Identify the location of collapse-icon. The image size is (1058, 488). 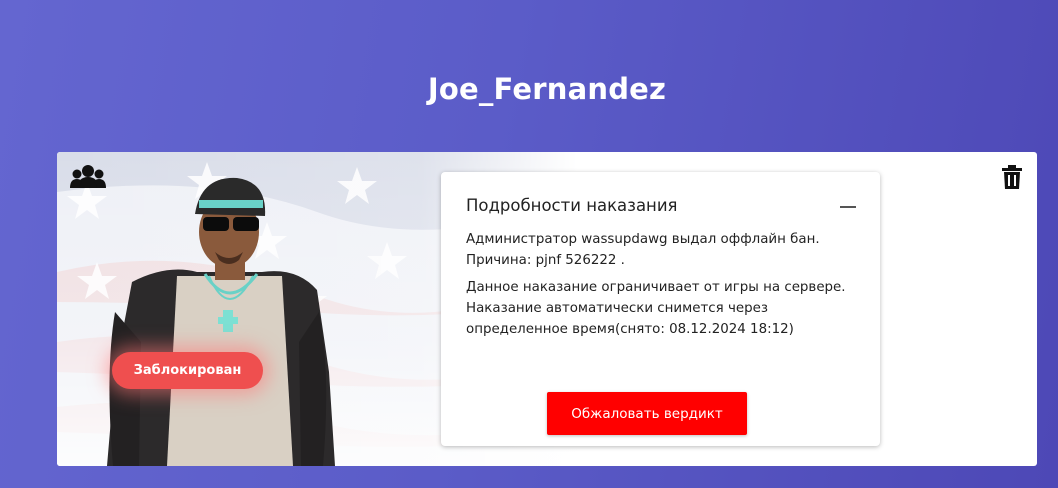
(848, 207).